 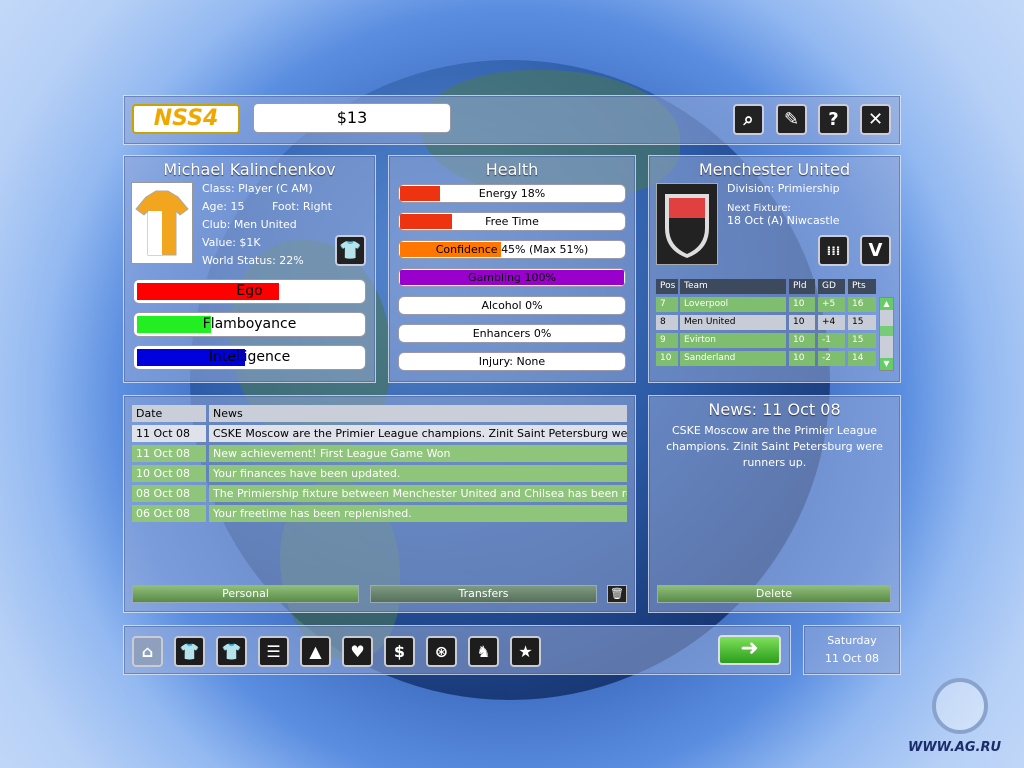 I want to click on news-row-date: 06 Oct 08, so click(x=169, y=513).